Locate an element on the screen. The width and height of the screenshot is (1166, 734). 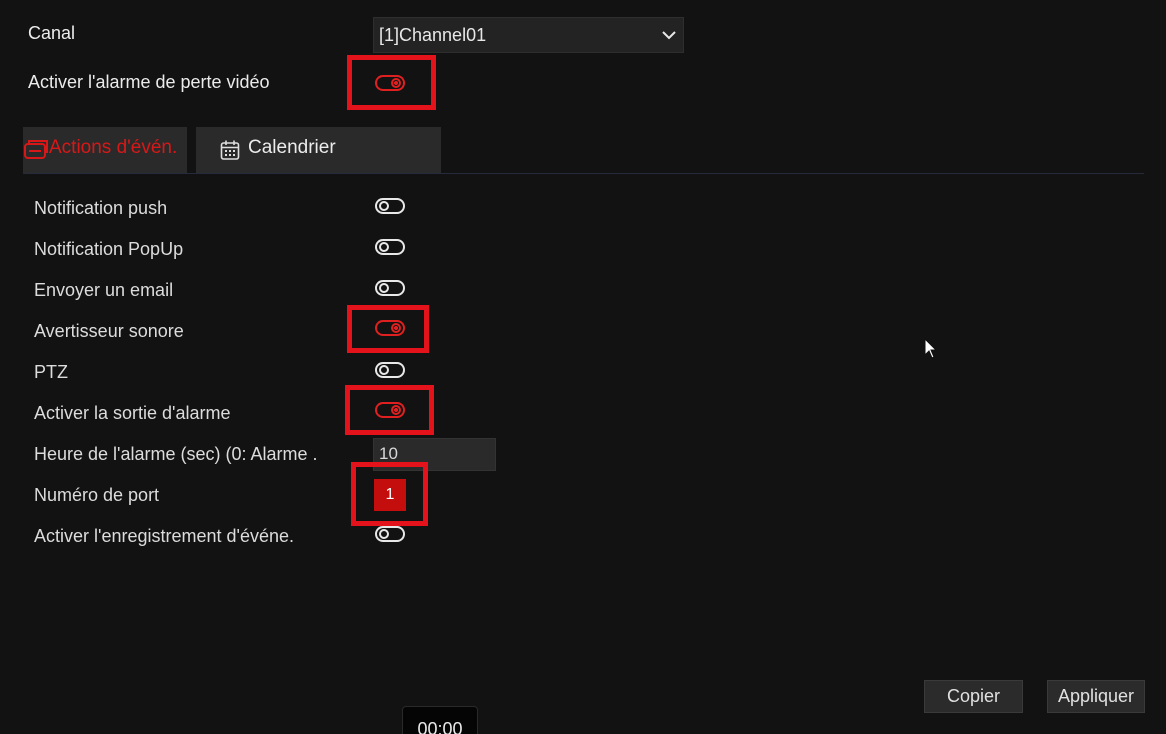
chevron-down-icon is located at coordinates (669, 35).